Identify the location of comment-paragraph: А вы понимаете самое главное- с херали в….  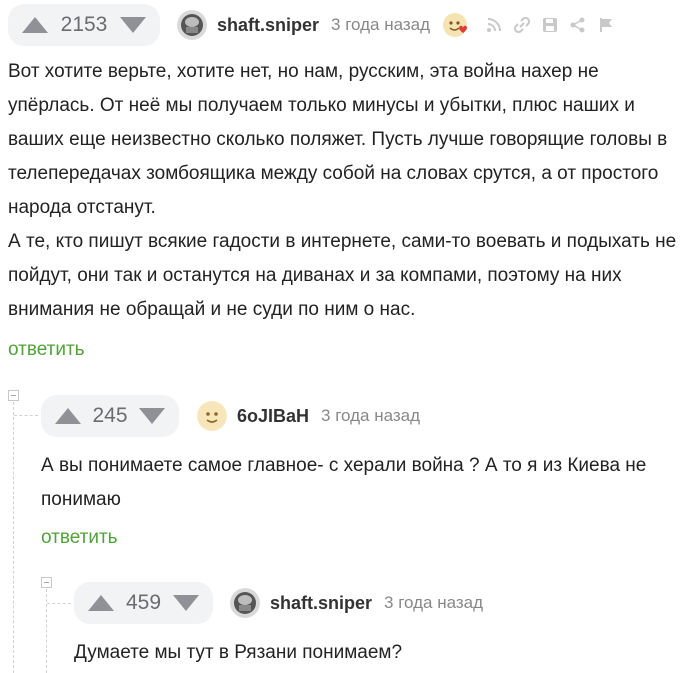
(344, 482).